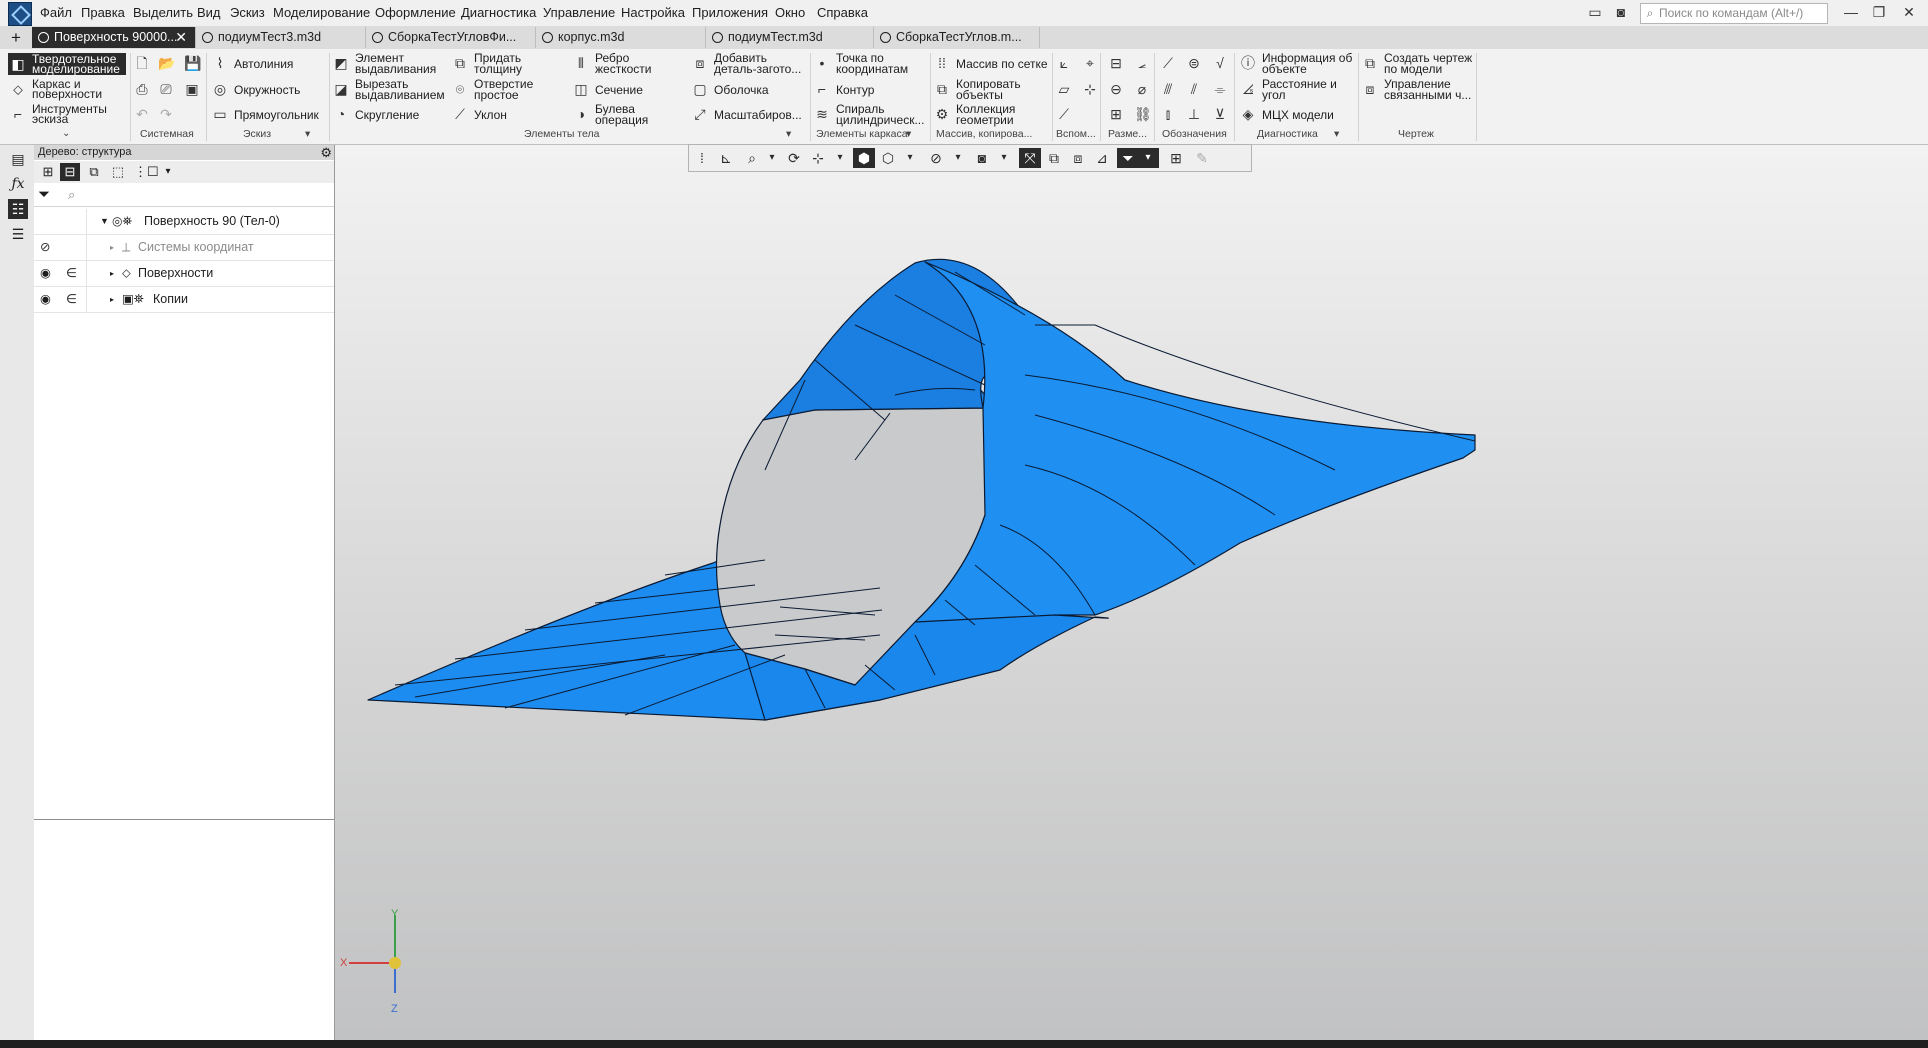 The image size is (1928, 1048). Describe the element at coordinates (387, 115) in the screenshot. I see `fillet-button: Скругление` at that location.